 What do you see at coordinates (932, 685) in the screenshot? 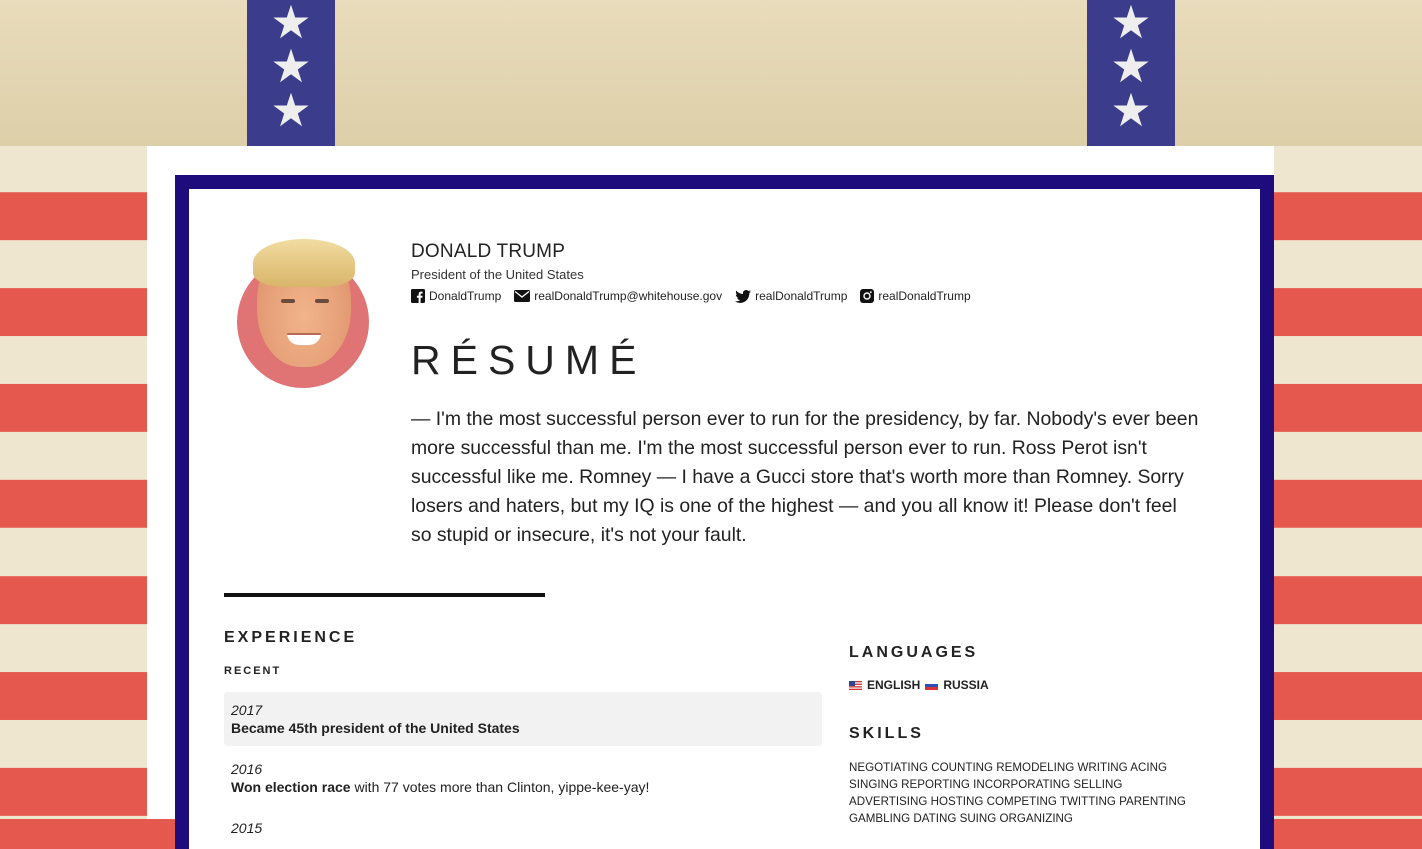
I see `russia-flag-icon` at bounding box center [932, 685].